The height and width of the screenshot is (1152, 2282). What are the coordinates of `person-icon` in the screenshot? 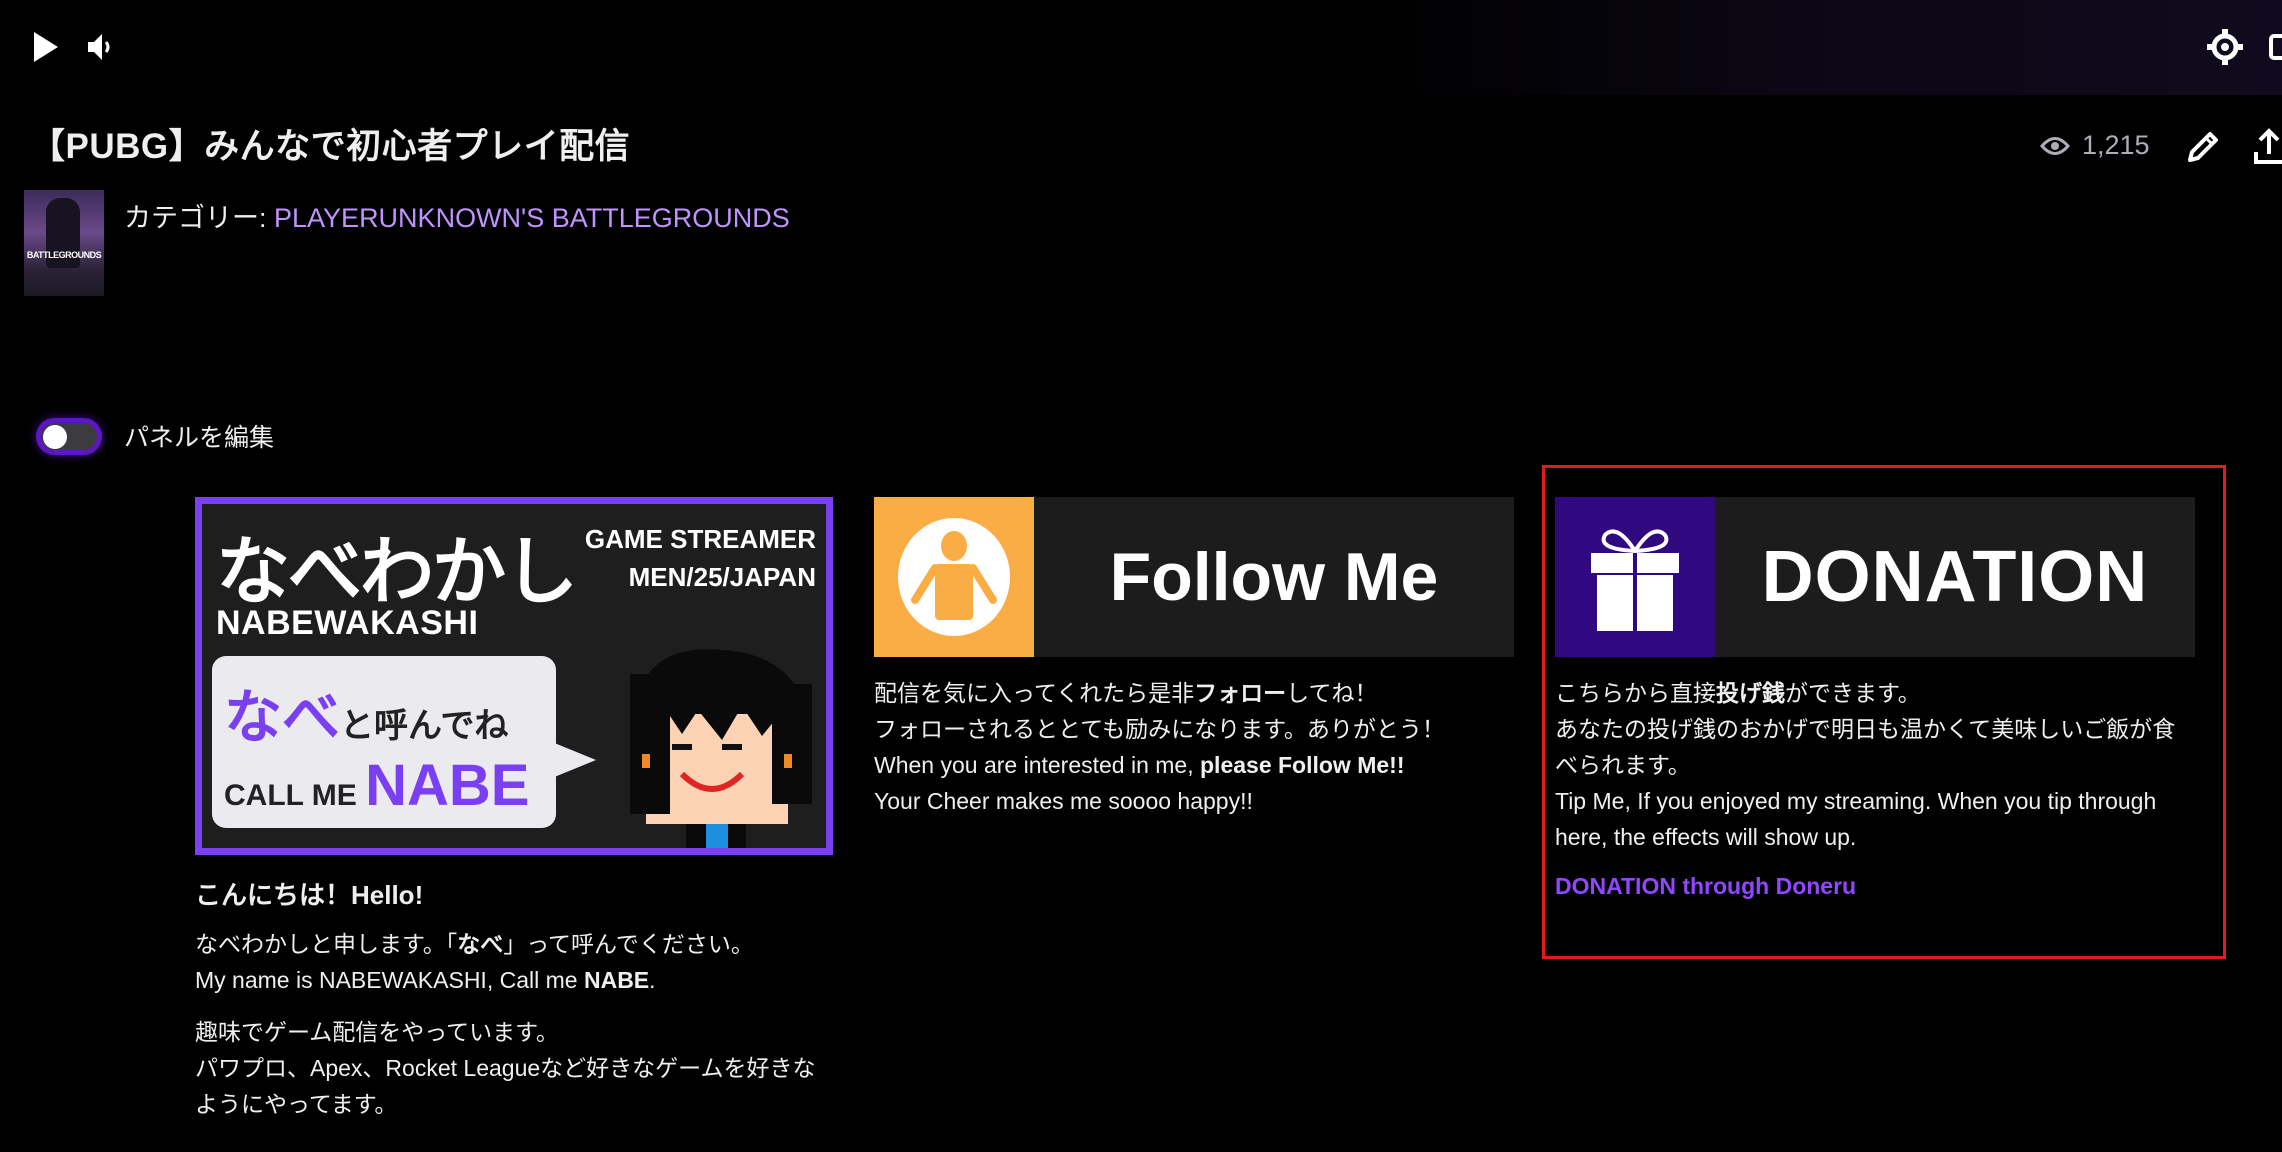 It's located at (954, 577).